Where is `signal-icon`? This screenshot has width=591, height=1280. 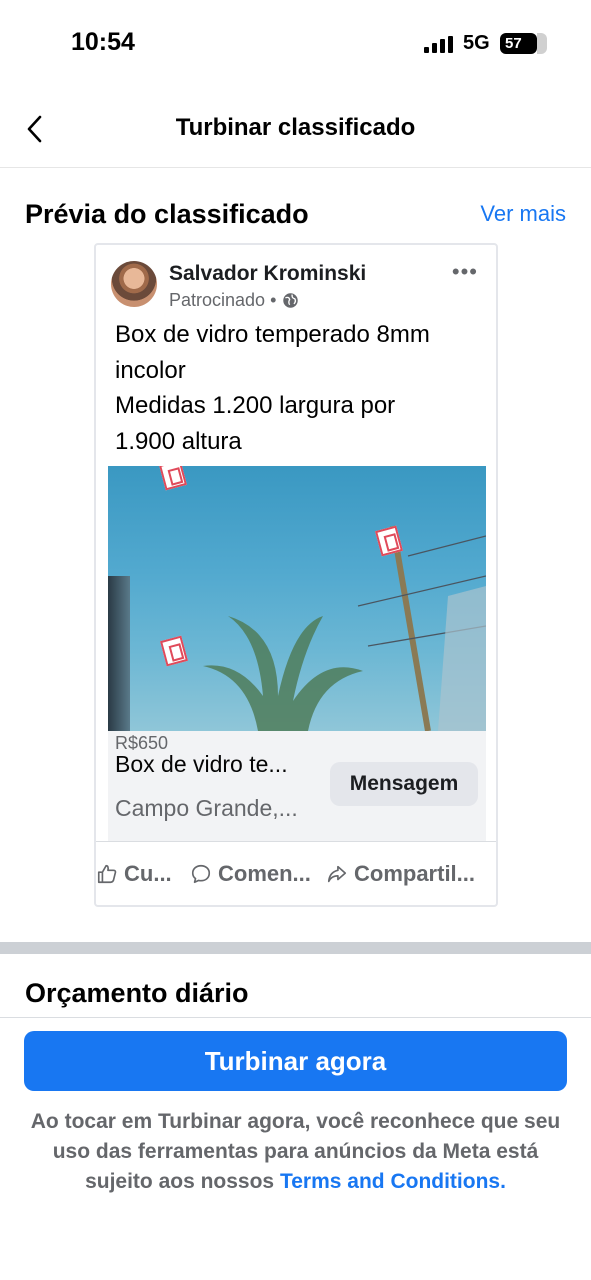 signal-icon is located at coordinates (438, 44).